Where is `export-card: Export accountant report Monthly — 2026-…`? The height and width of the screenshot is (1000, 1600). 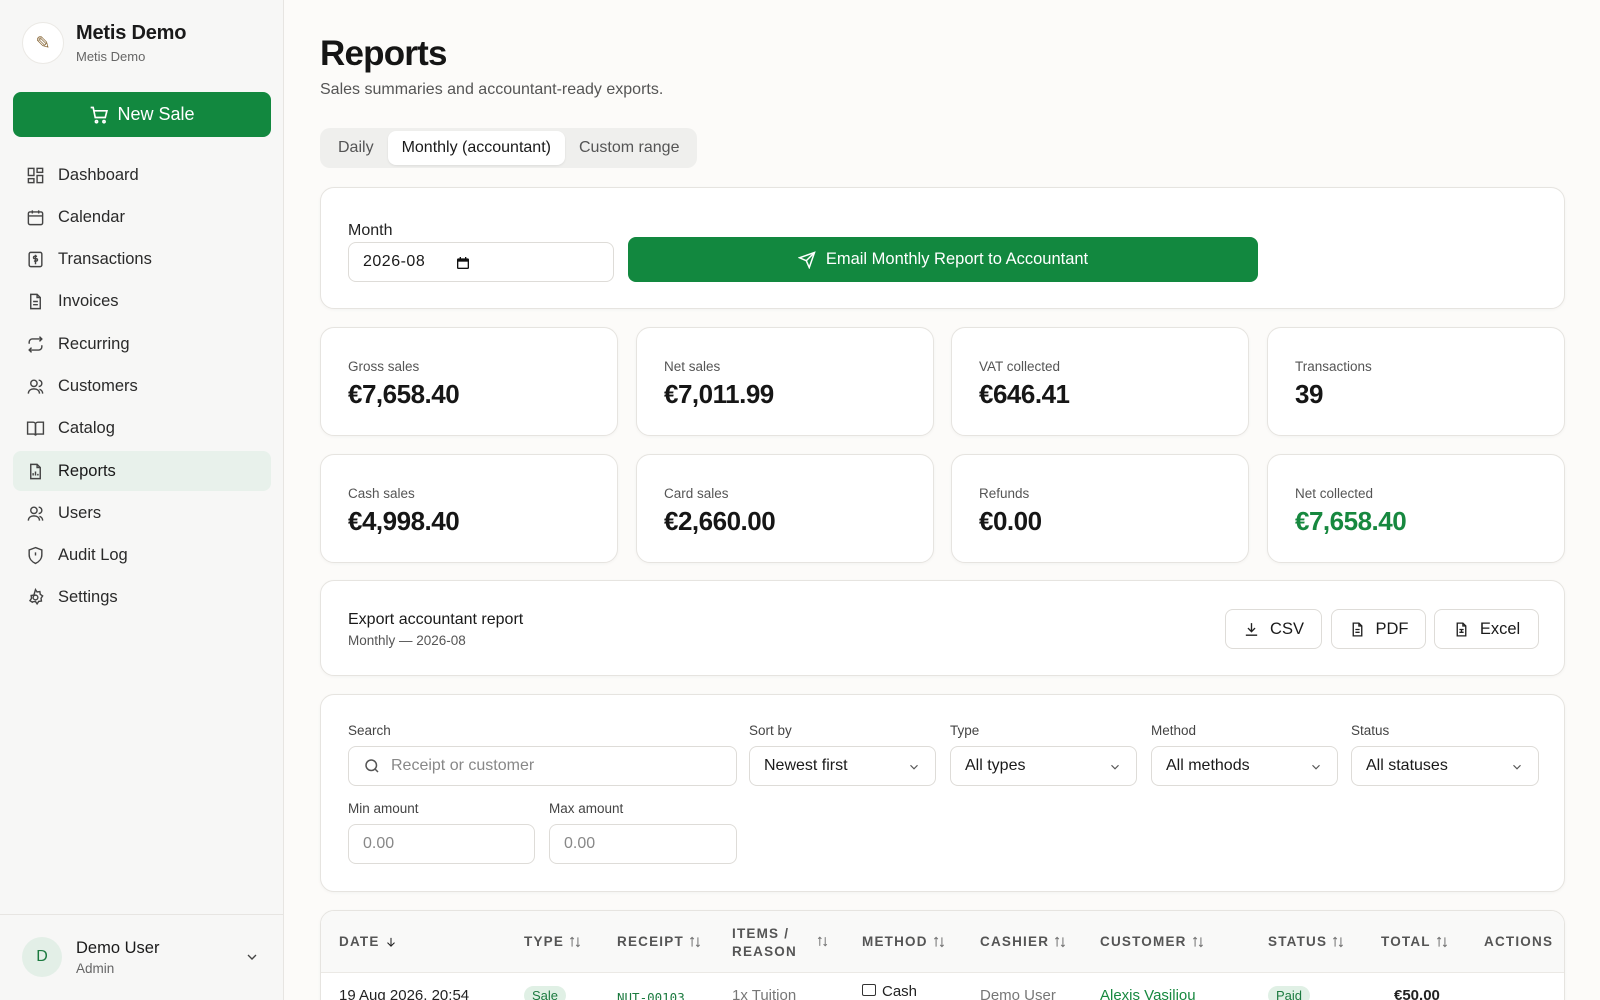
export-card: Export accountant report Monthly — 2026-… is located at coordinates (942, 628).